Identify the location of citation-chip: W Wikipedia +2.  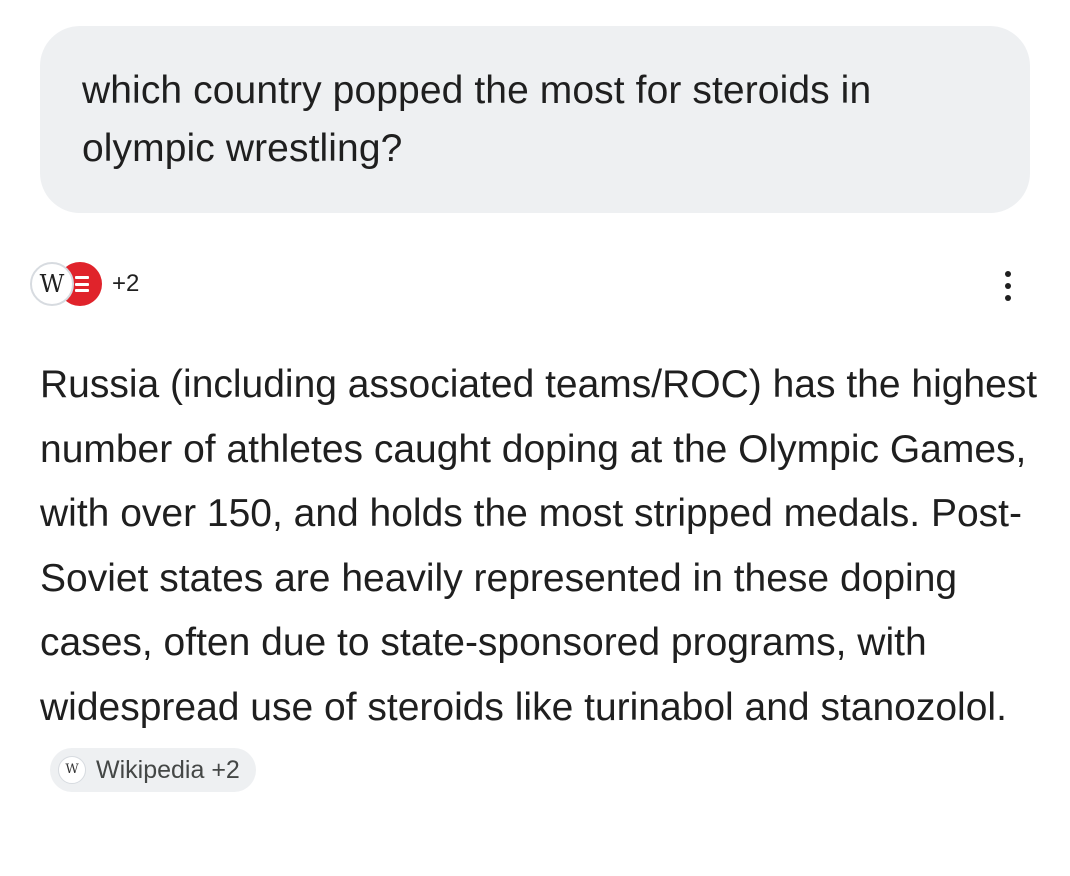
(153, 769).